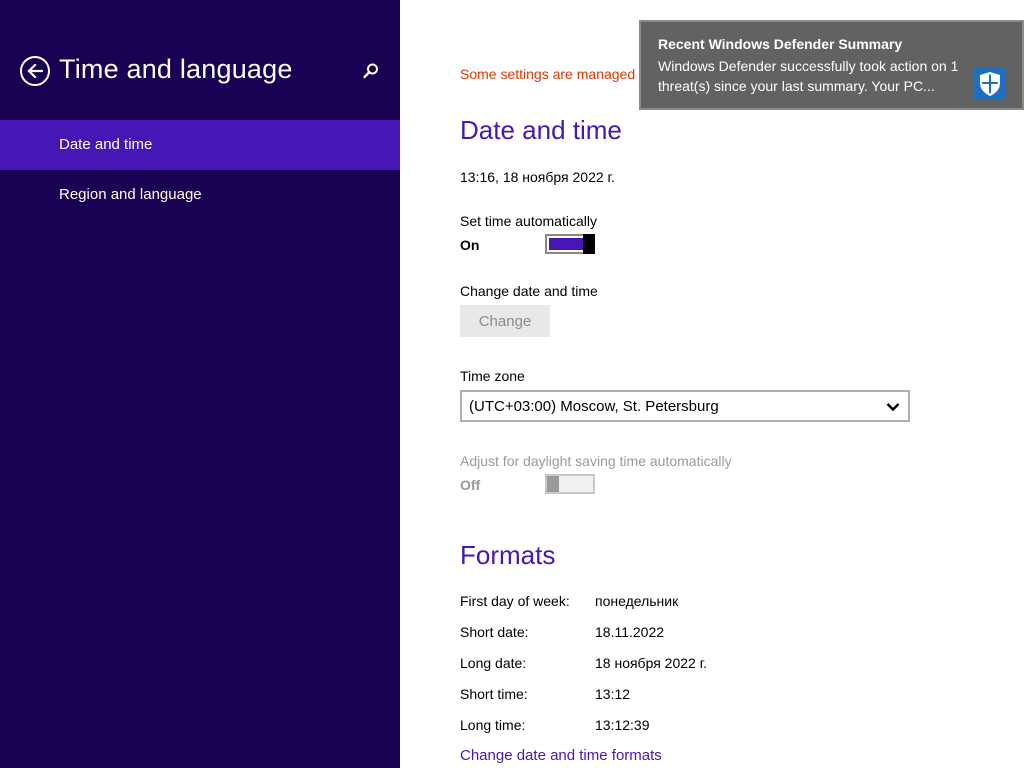 This screenshot has width=1024, height=768. I want to click on managed-settings-notice: Some settings are managed, so click(548, 74).